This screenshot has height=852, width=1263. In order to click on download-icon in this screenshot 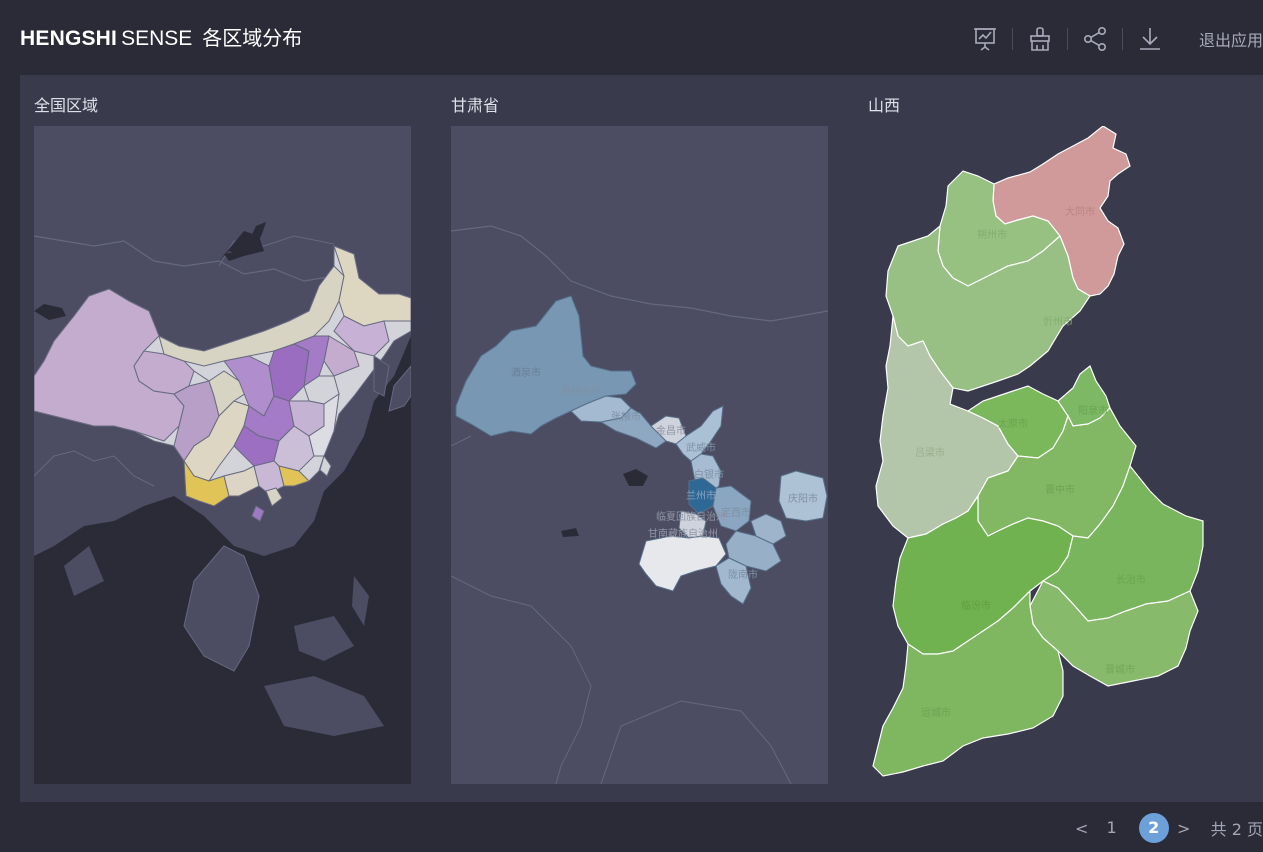, I will do `click(1149, 39)`.